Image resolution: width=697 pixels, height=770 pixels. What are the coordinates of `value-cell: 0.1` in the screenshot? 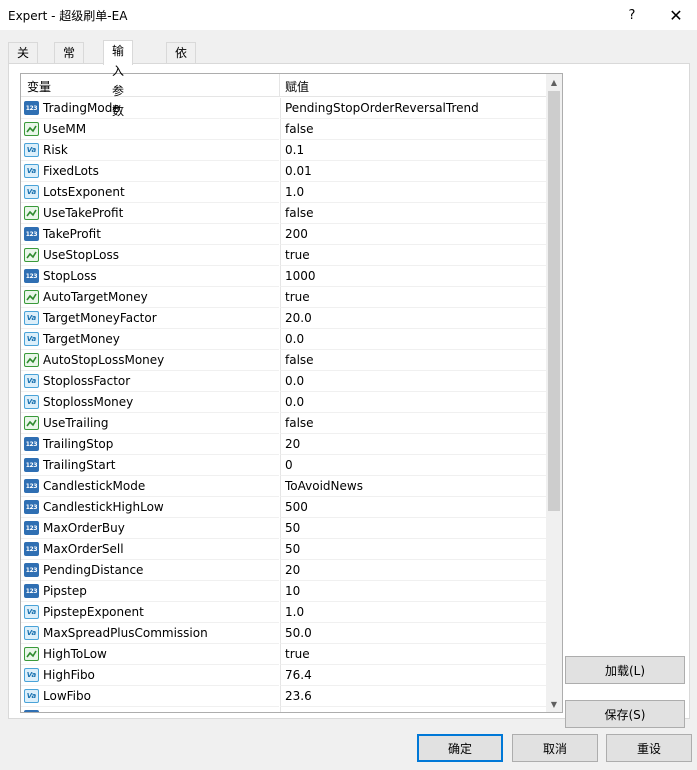 It's located at (413, 150).